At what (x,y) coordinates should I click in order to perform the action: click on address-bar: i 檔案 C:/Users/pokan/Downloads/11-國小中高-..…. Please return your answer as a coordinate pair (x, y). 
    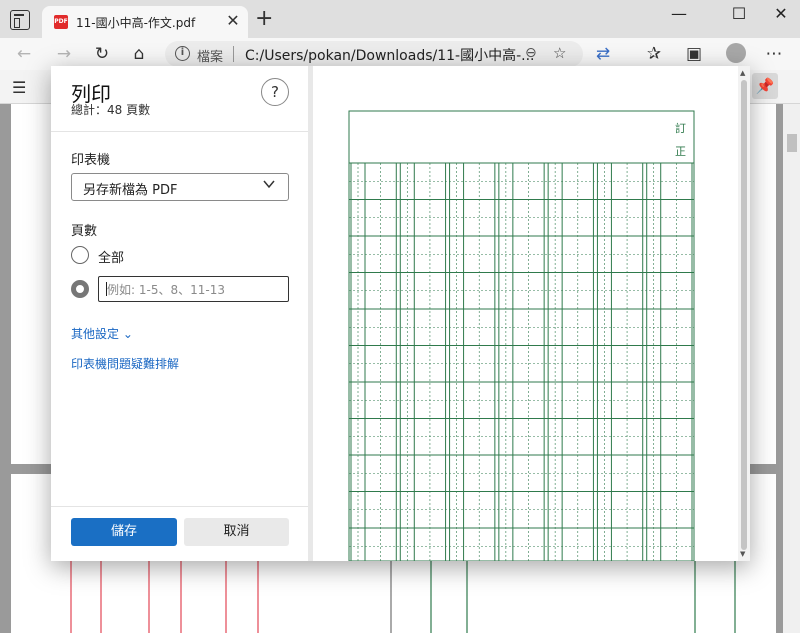
    Looking at the image, I should click on (374, 54).